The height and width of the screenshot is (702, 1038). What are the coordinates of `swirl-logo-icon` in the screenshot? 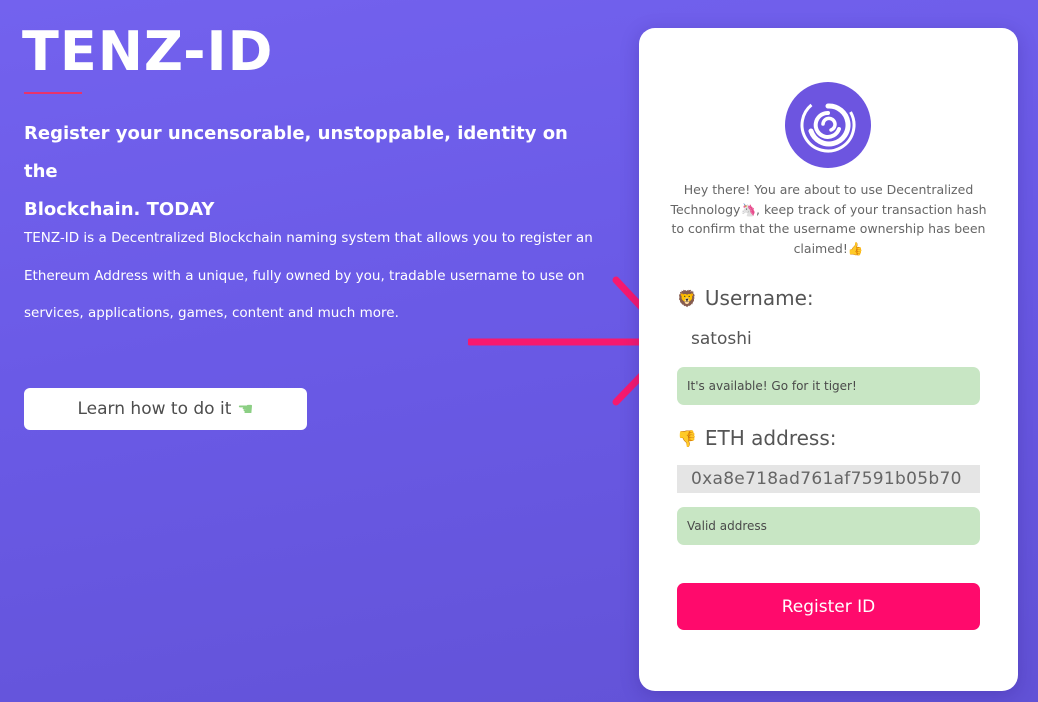 It's located at (828, 125).